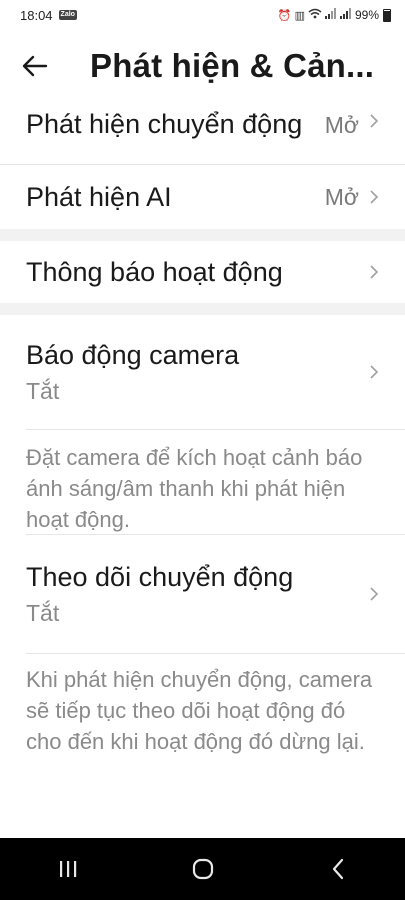 The image size is (405, 900). I want to click on status-left: 18:04 Zalo, so click(48, 15).